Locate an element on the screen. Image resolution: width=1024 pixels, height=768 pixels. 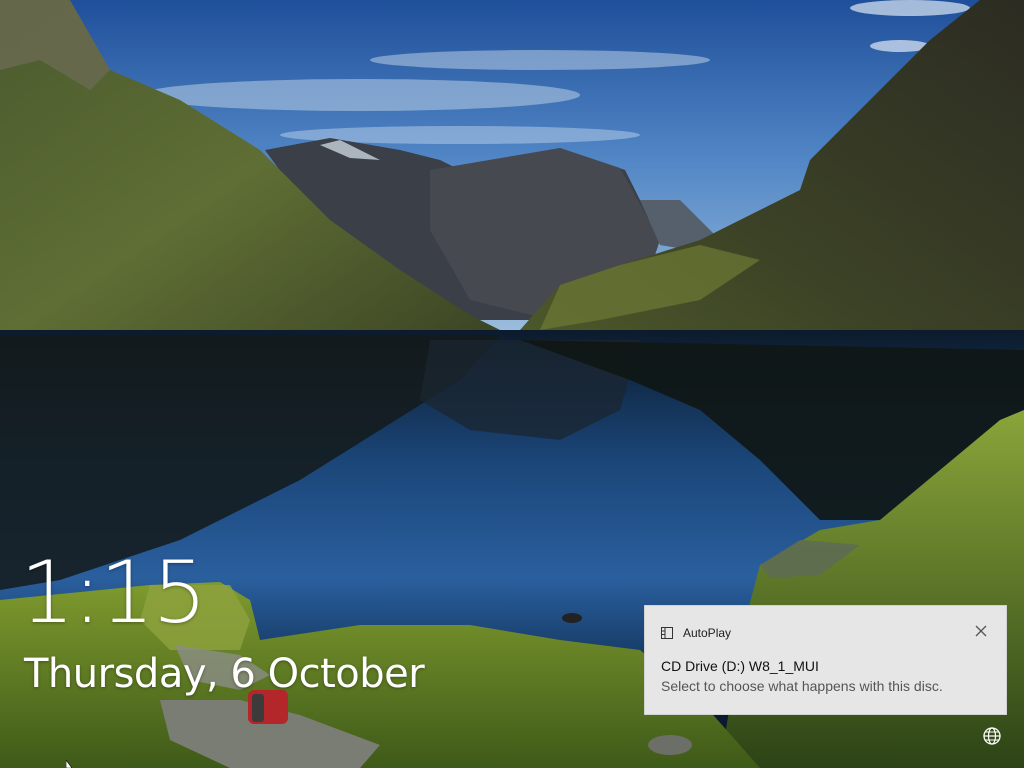
notification-title: CD Drive (D:) W8_1_MUI is located at coordinates (740, 666).